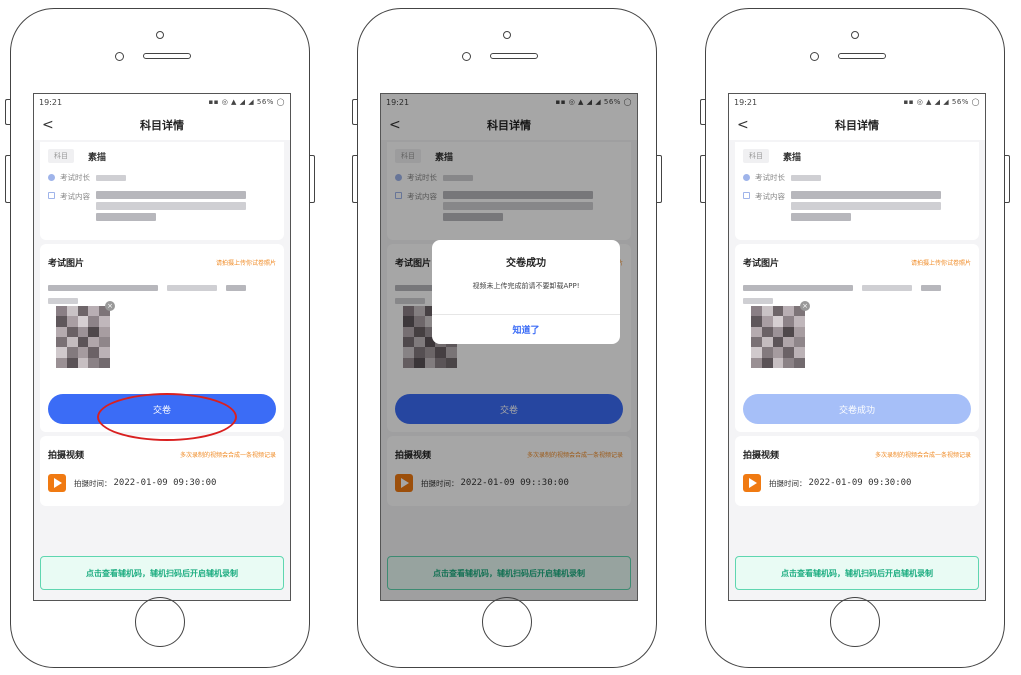 Image resolution: width=1021 pixels, height=675 pixels. Describe the element at coordinates (162, 409) in the screenshot. I see `submit-exam-button: 交卷` at that location.